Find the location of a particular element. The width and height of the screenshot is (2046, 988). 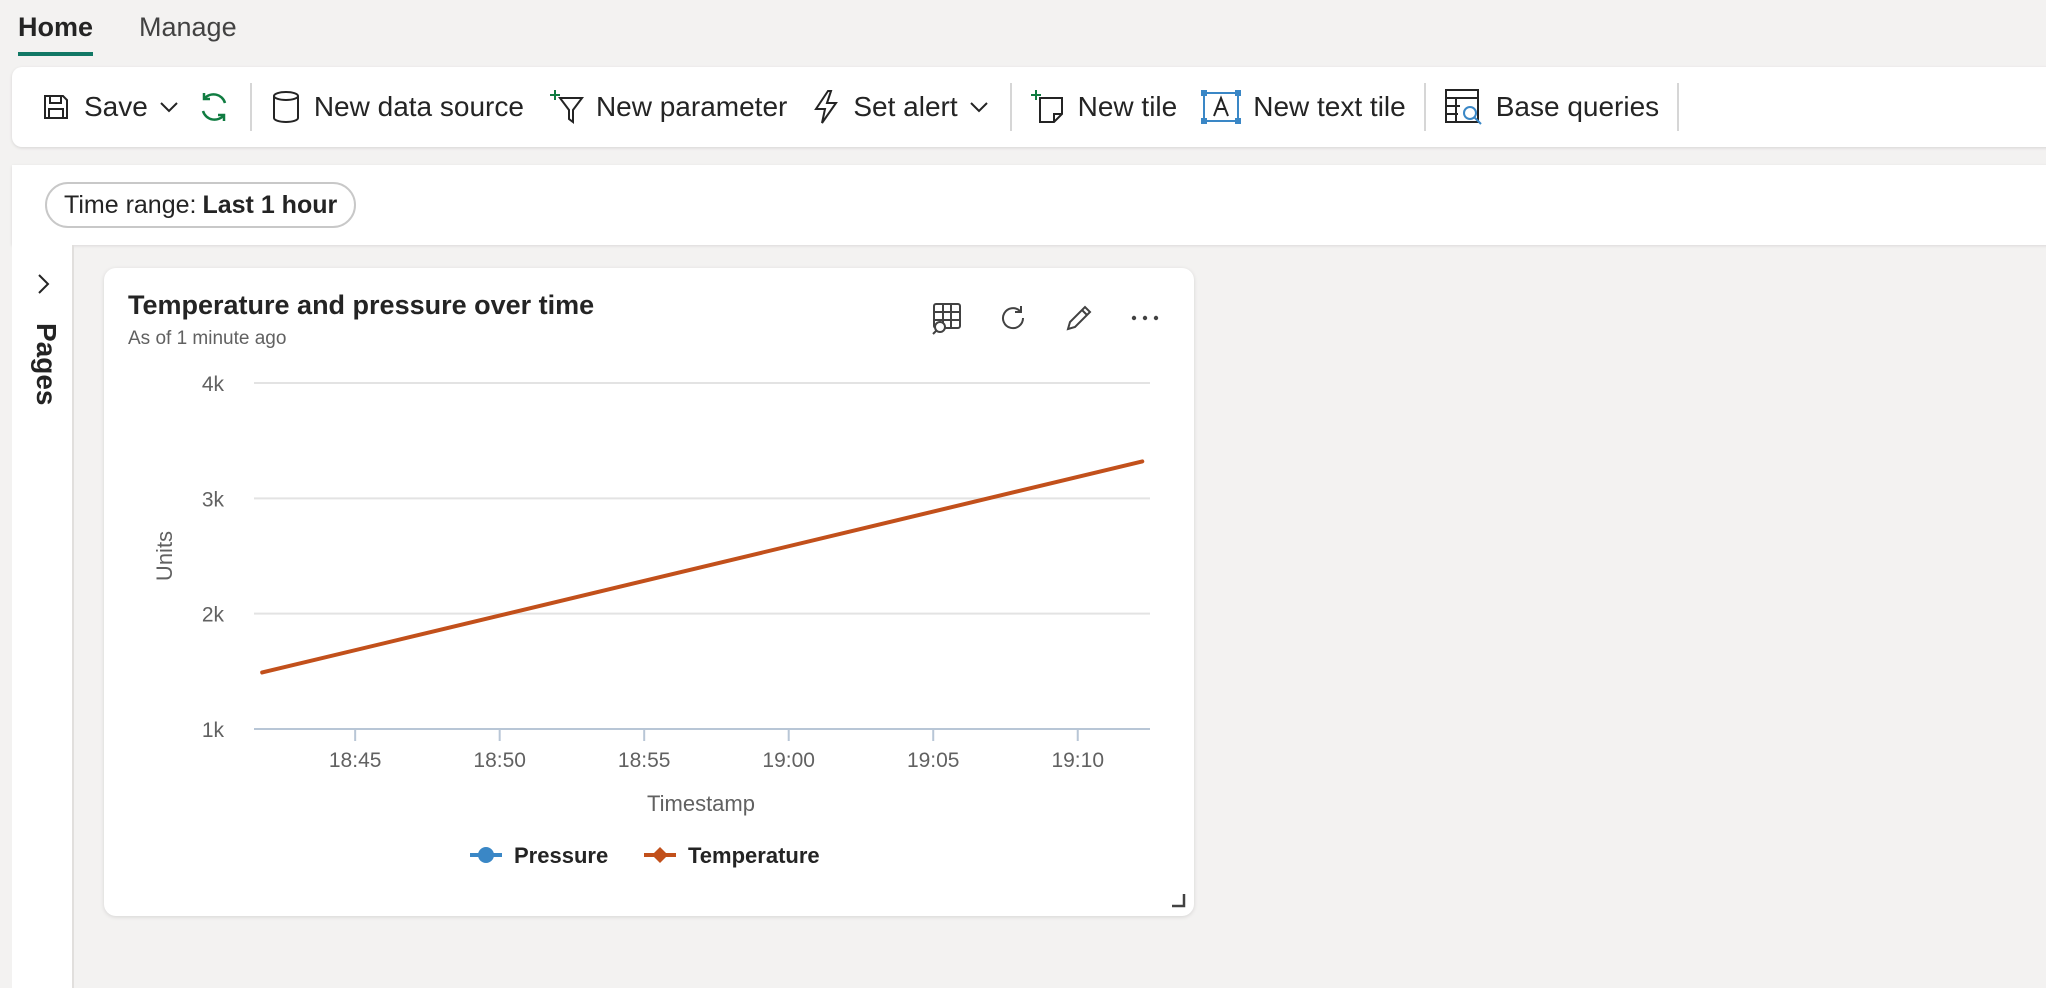

refresh-tile-button is located at coordinates (1013, 318).